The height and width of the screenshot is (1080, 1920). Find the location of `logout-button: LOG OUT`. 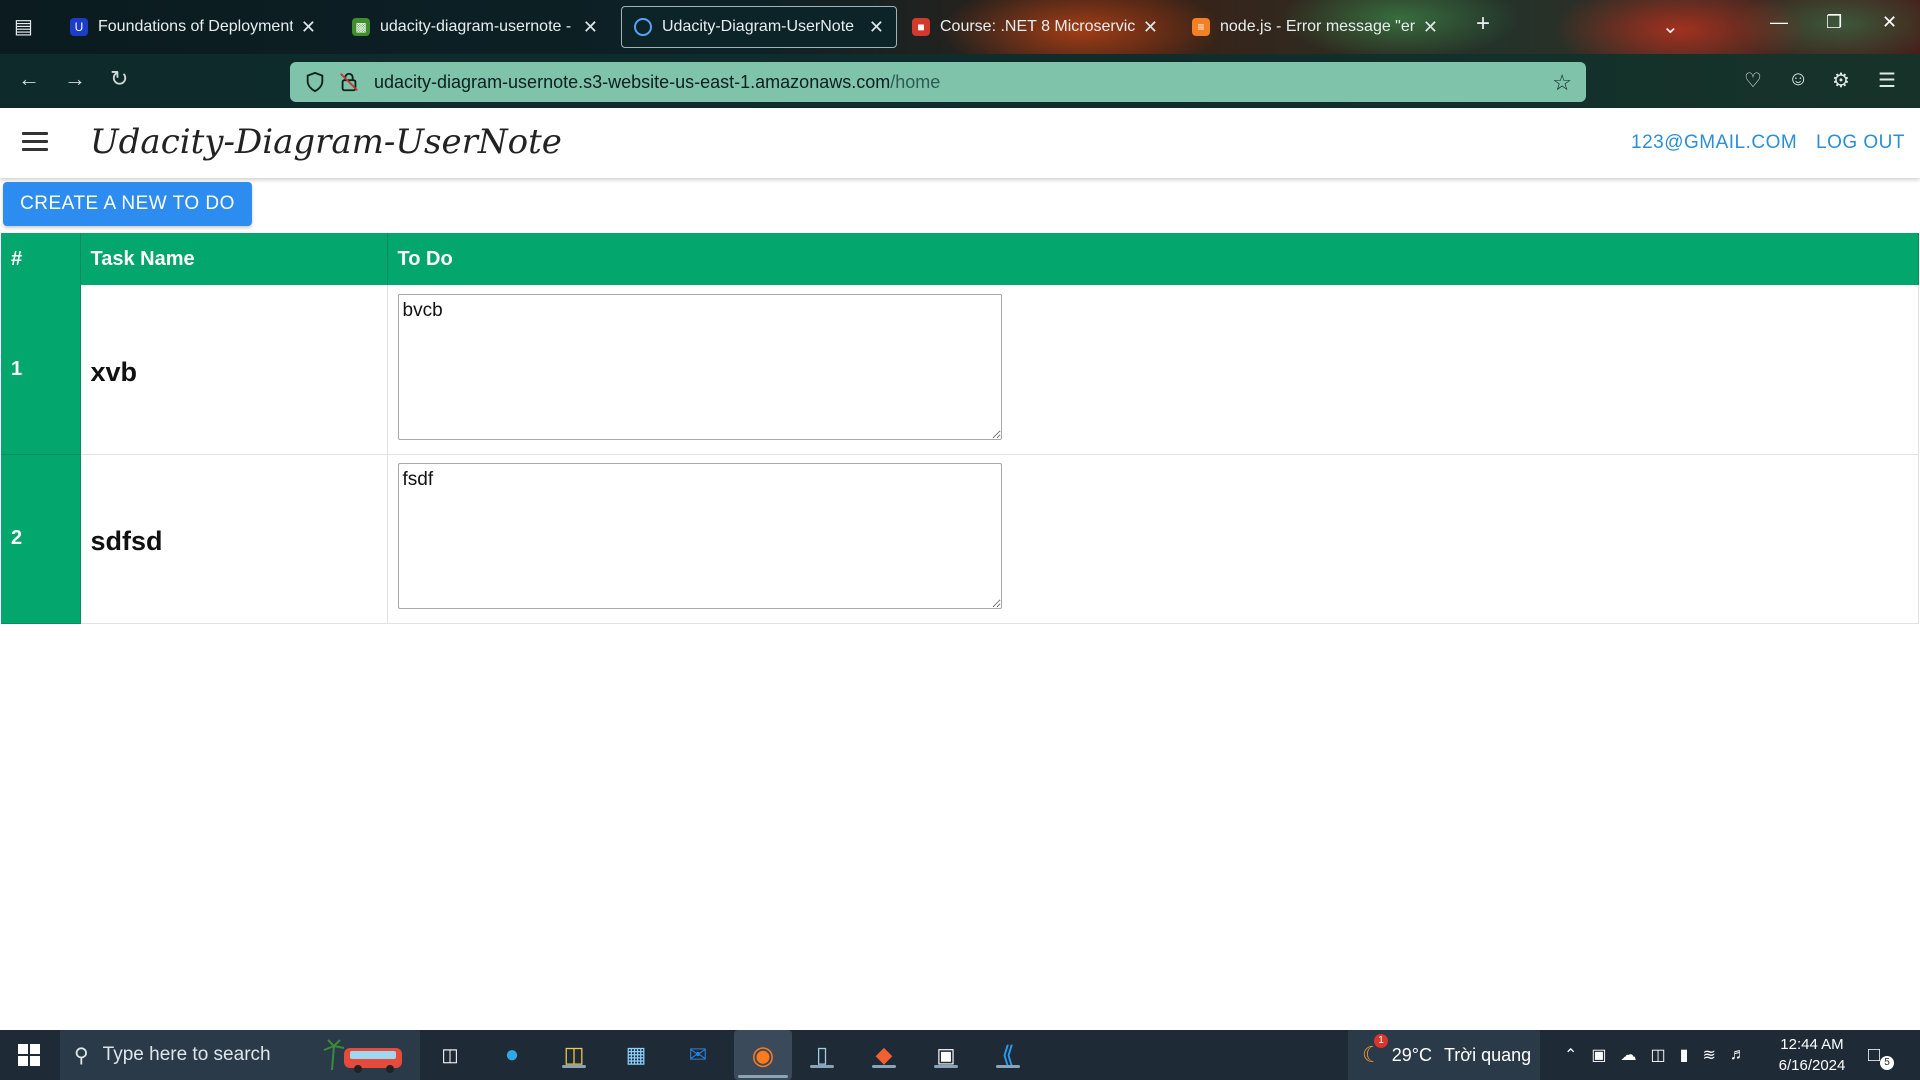

logout-button: LOG OUT is located at coordinates (1860, 143).